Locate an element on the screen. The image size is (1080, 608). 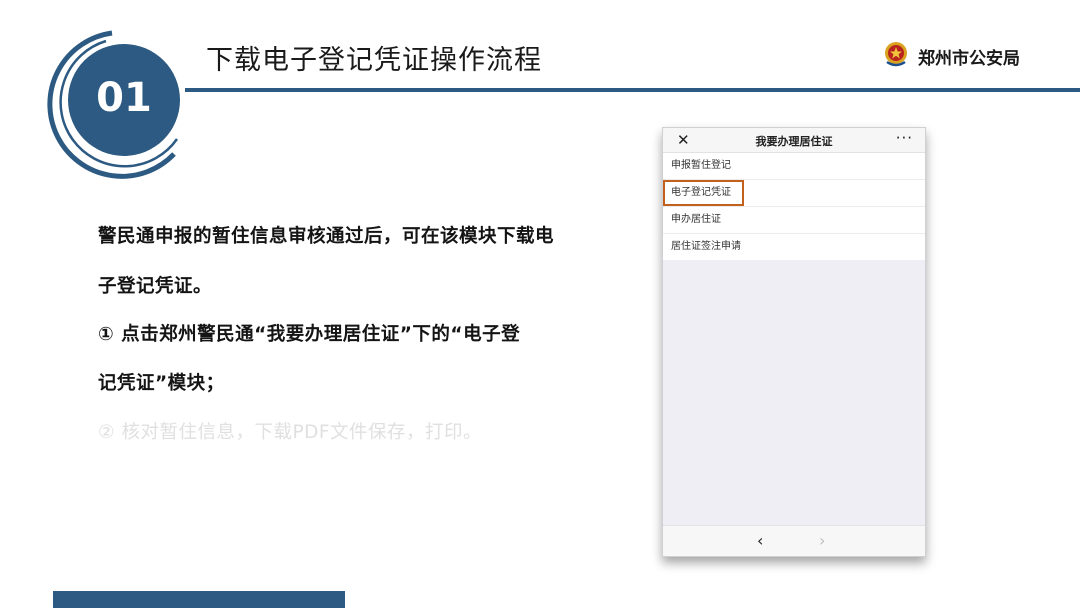
menu-item-apply-residence-permit: 申办居住证 is located at coordinates (794, 220).